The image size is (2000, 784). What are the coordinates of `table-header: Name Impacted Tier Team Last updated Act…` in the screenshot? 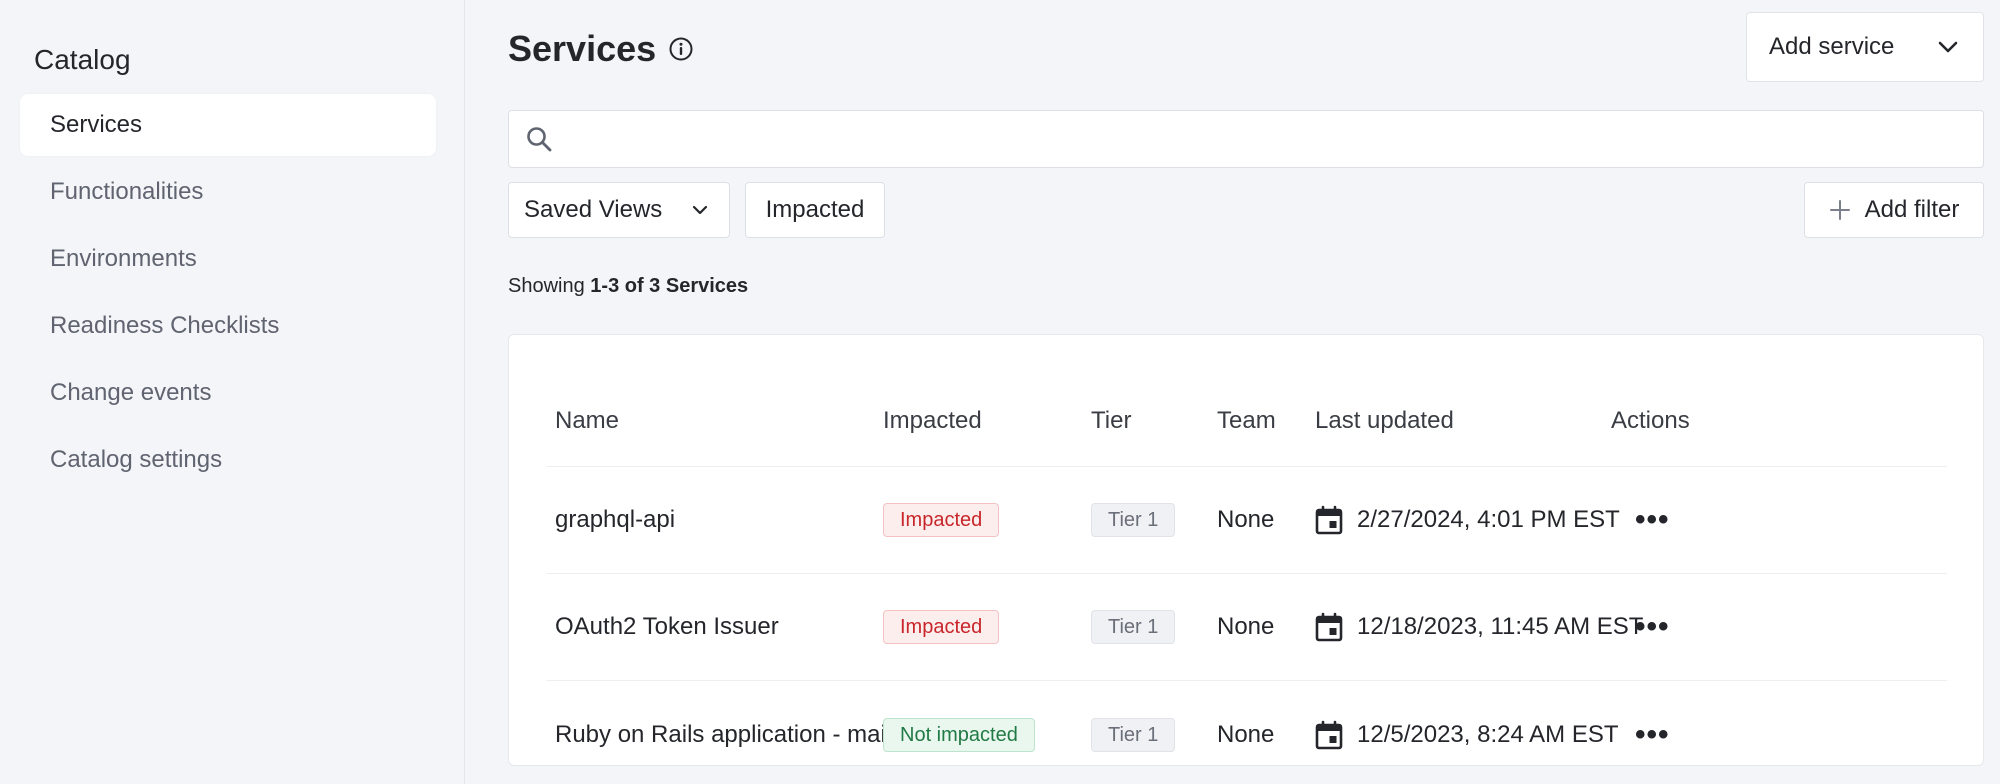 It's located at (1247, 416).